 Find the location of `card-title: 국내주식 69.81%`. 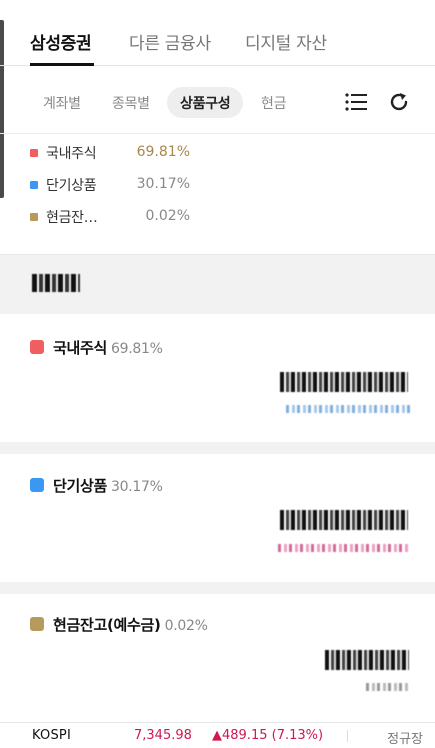

card-title: 국내주식 69.81% is located at coordinates (108, 348).